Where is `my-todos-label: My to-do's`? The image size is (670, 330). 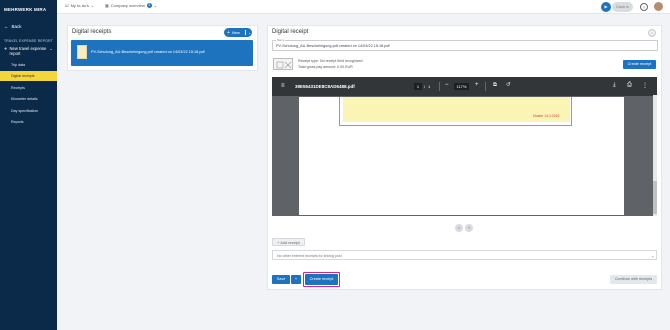
my-todos-label: My to-do's is located at coordinates (79, 5).